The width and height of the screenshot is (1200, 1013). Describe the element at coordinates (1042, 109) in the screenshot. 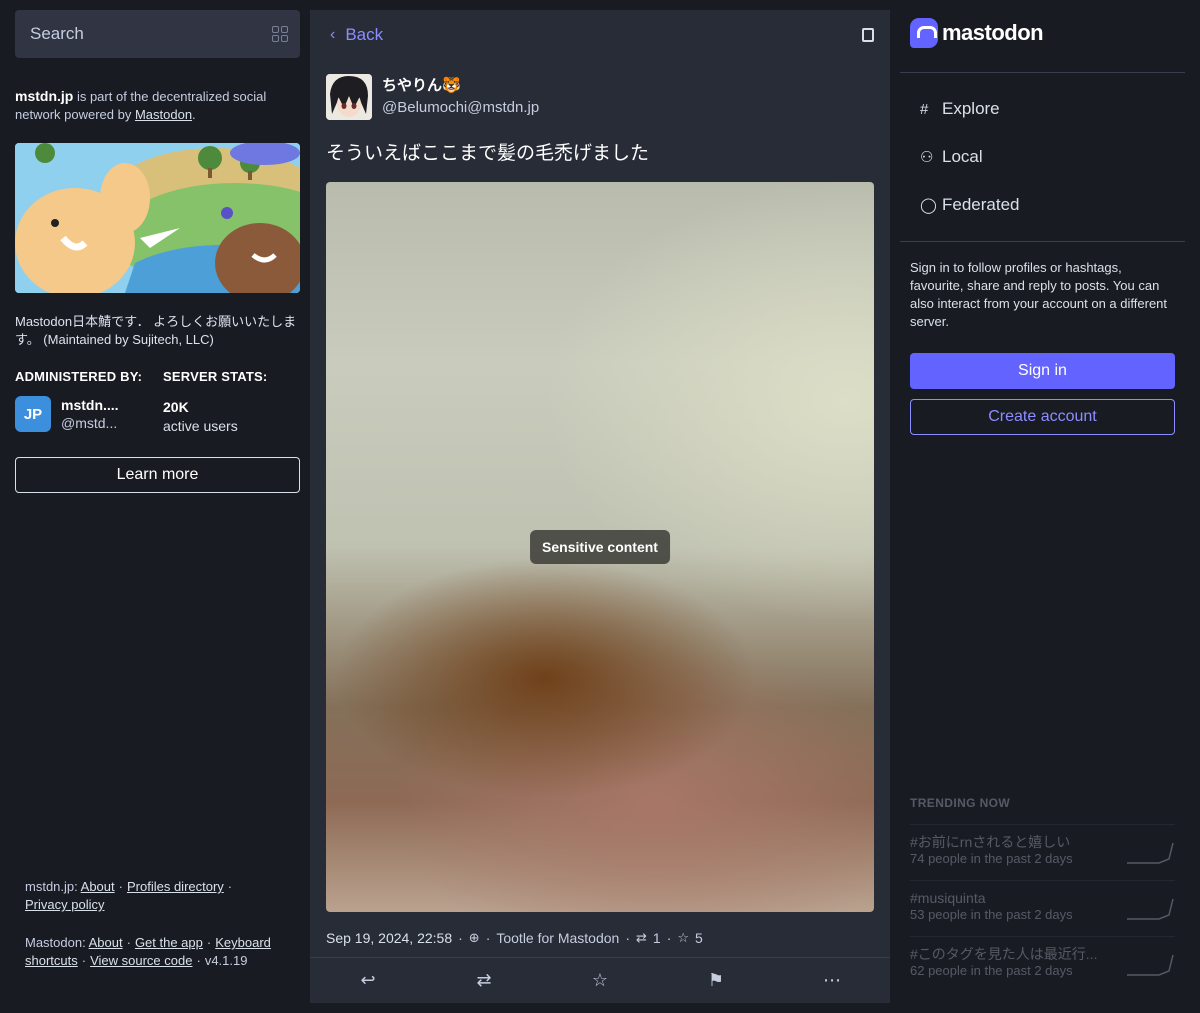

I see `nav-item-explore: # Explore` at that location.